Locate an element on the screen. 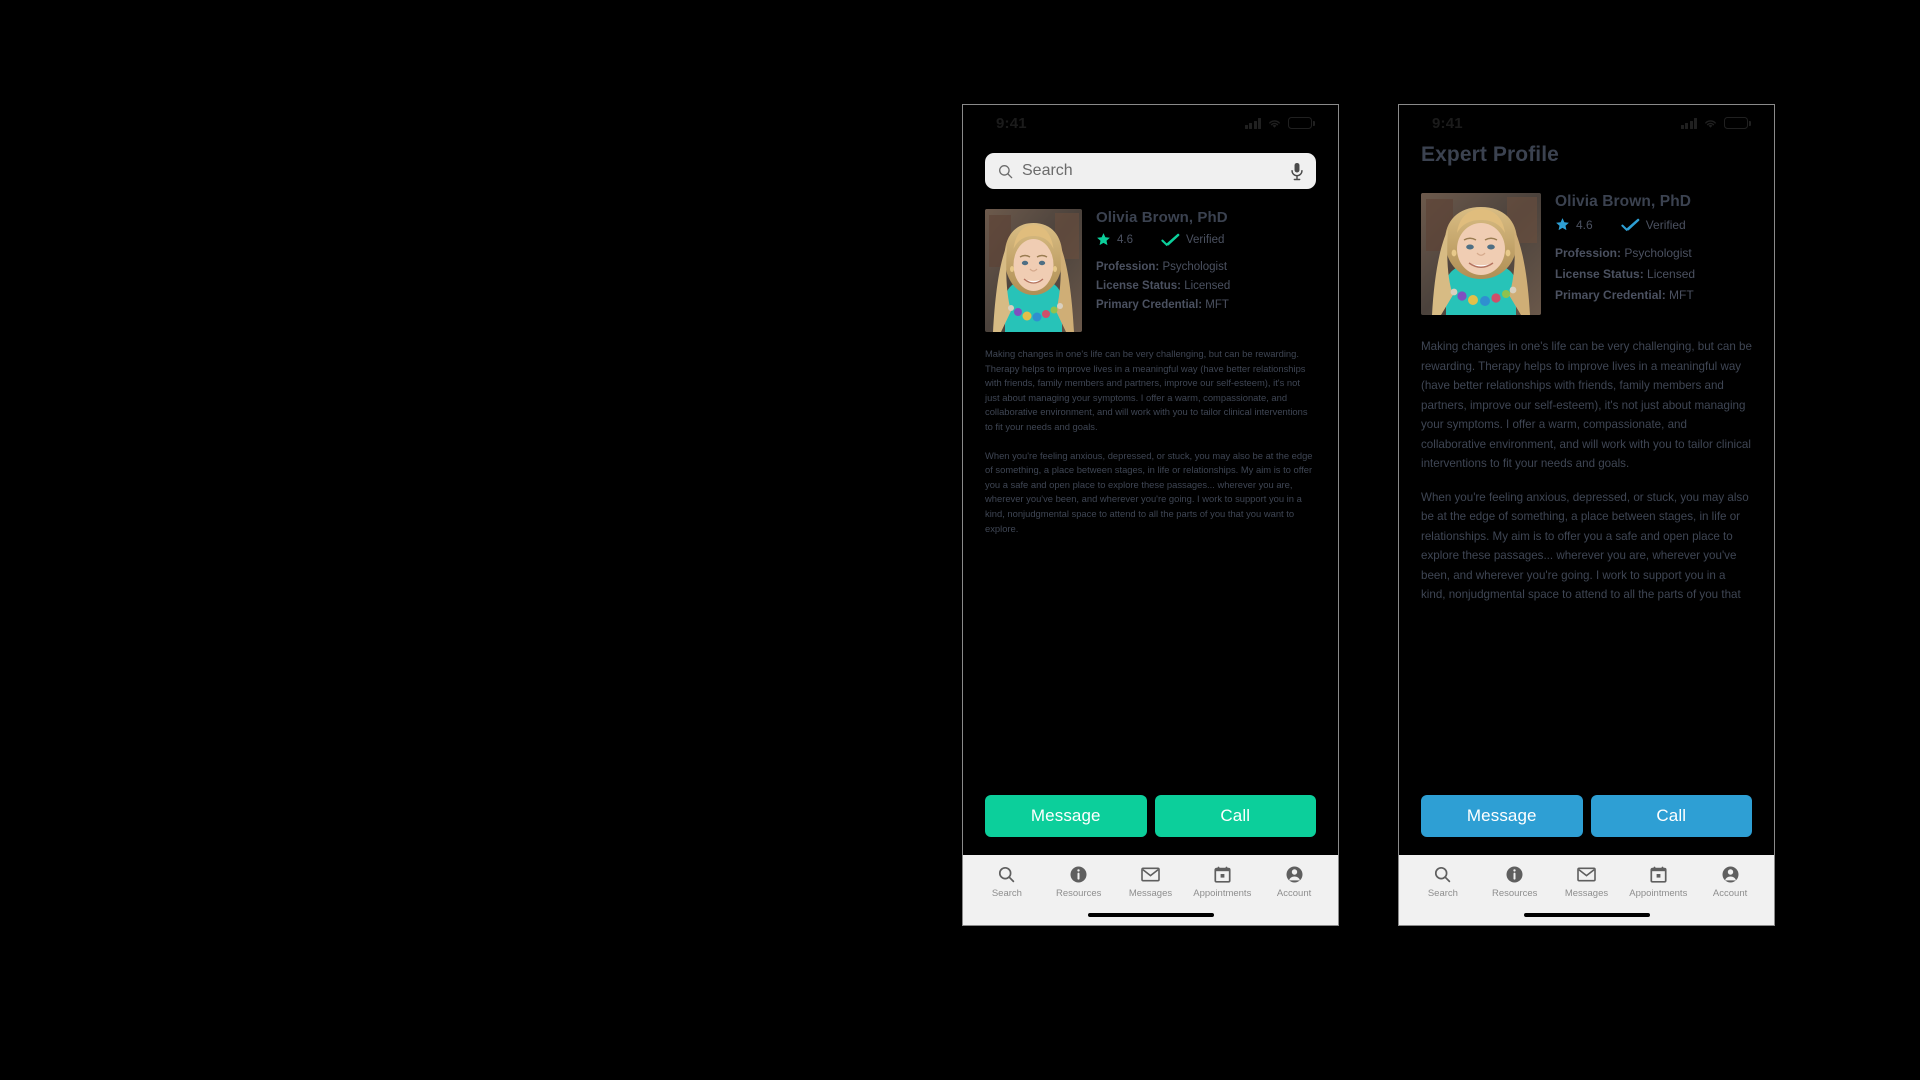 This screenshot has height=1080, width=1920. search-input: Search is located at coordinates (1151, 171).